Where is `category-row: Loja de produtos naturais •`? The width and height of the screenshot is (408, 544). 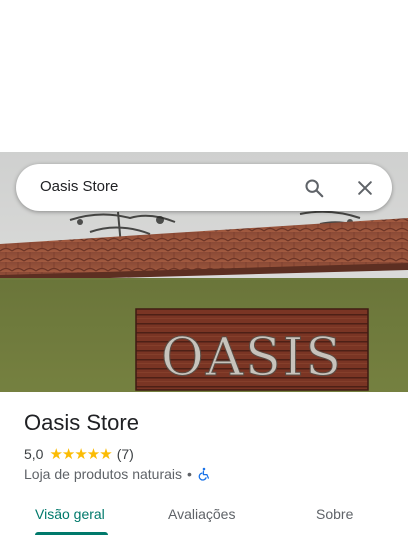
category-row: Loja de produtos naturais • is located at coordinates (117, 474).